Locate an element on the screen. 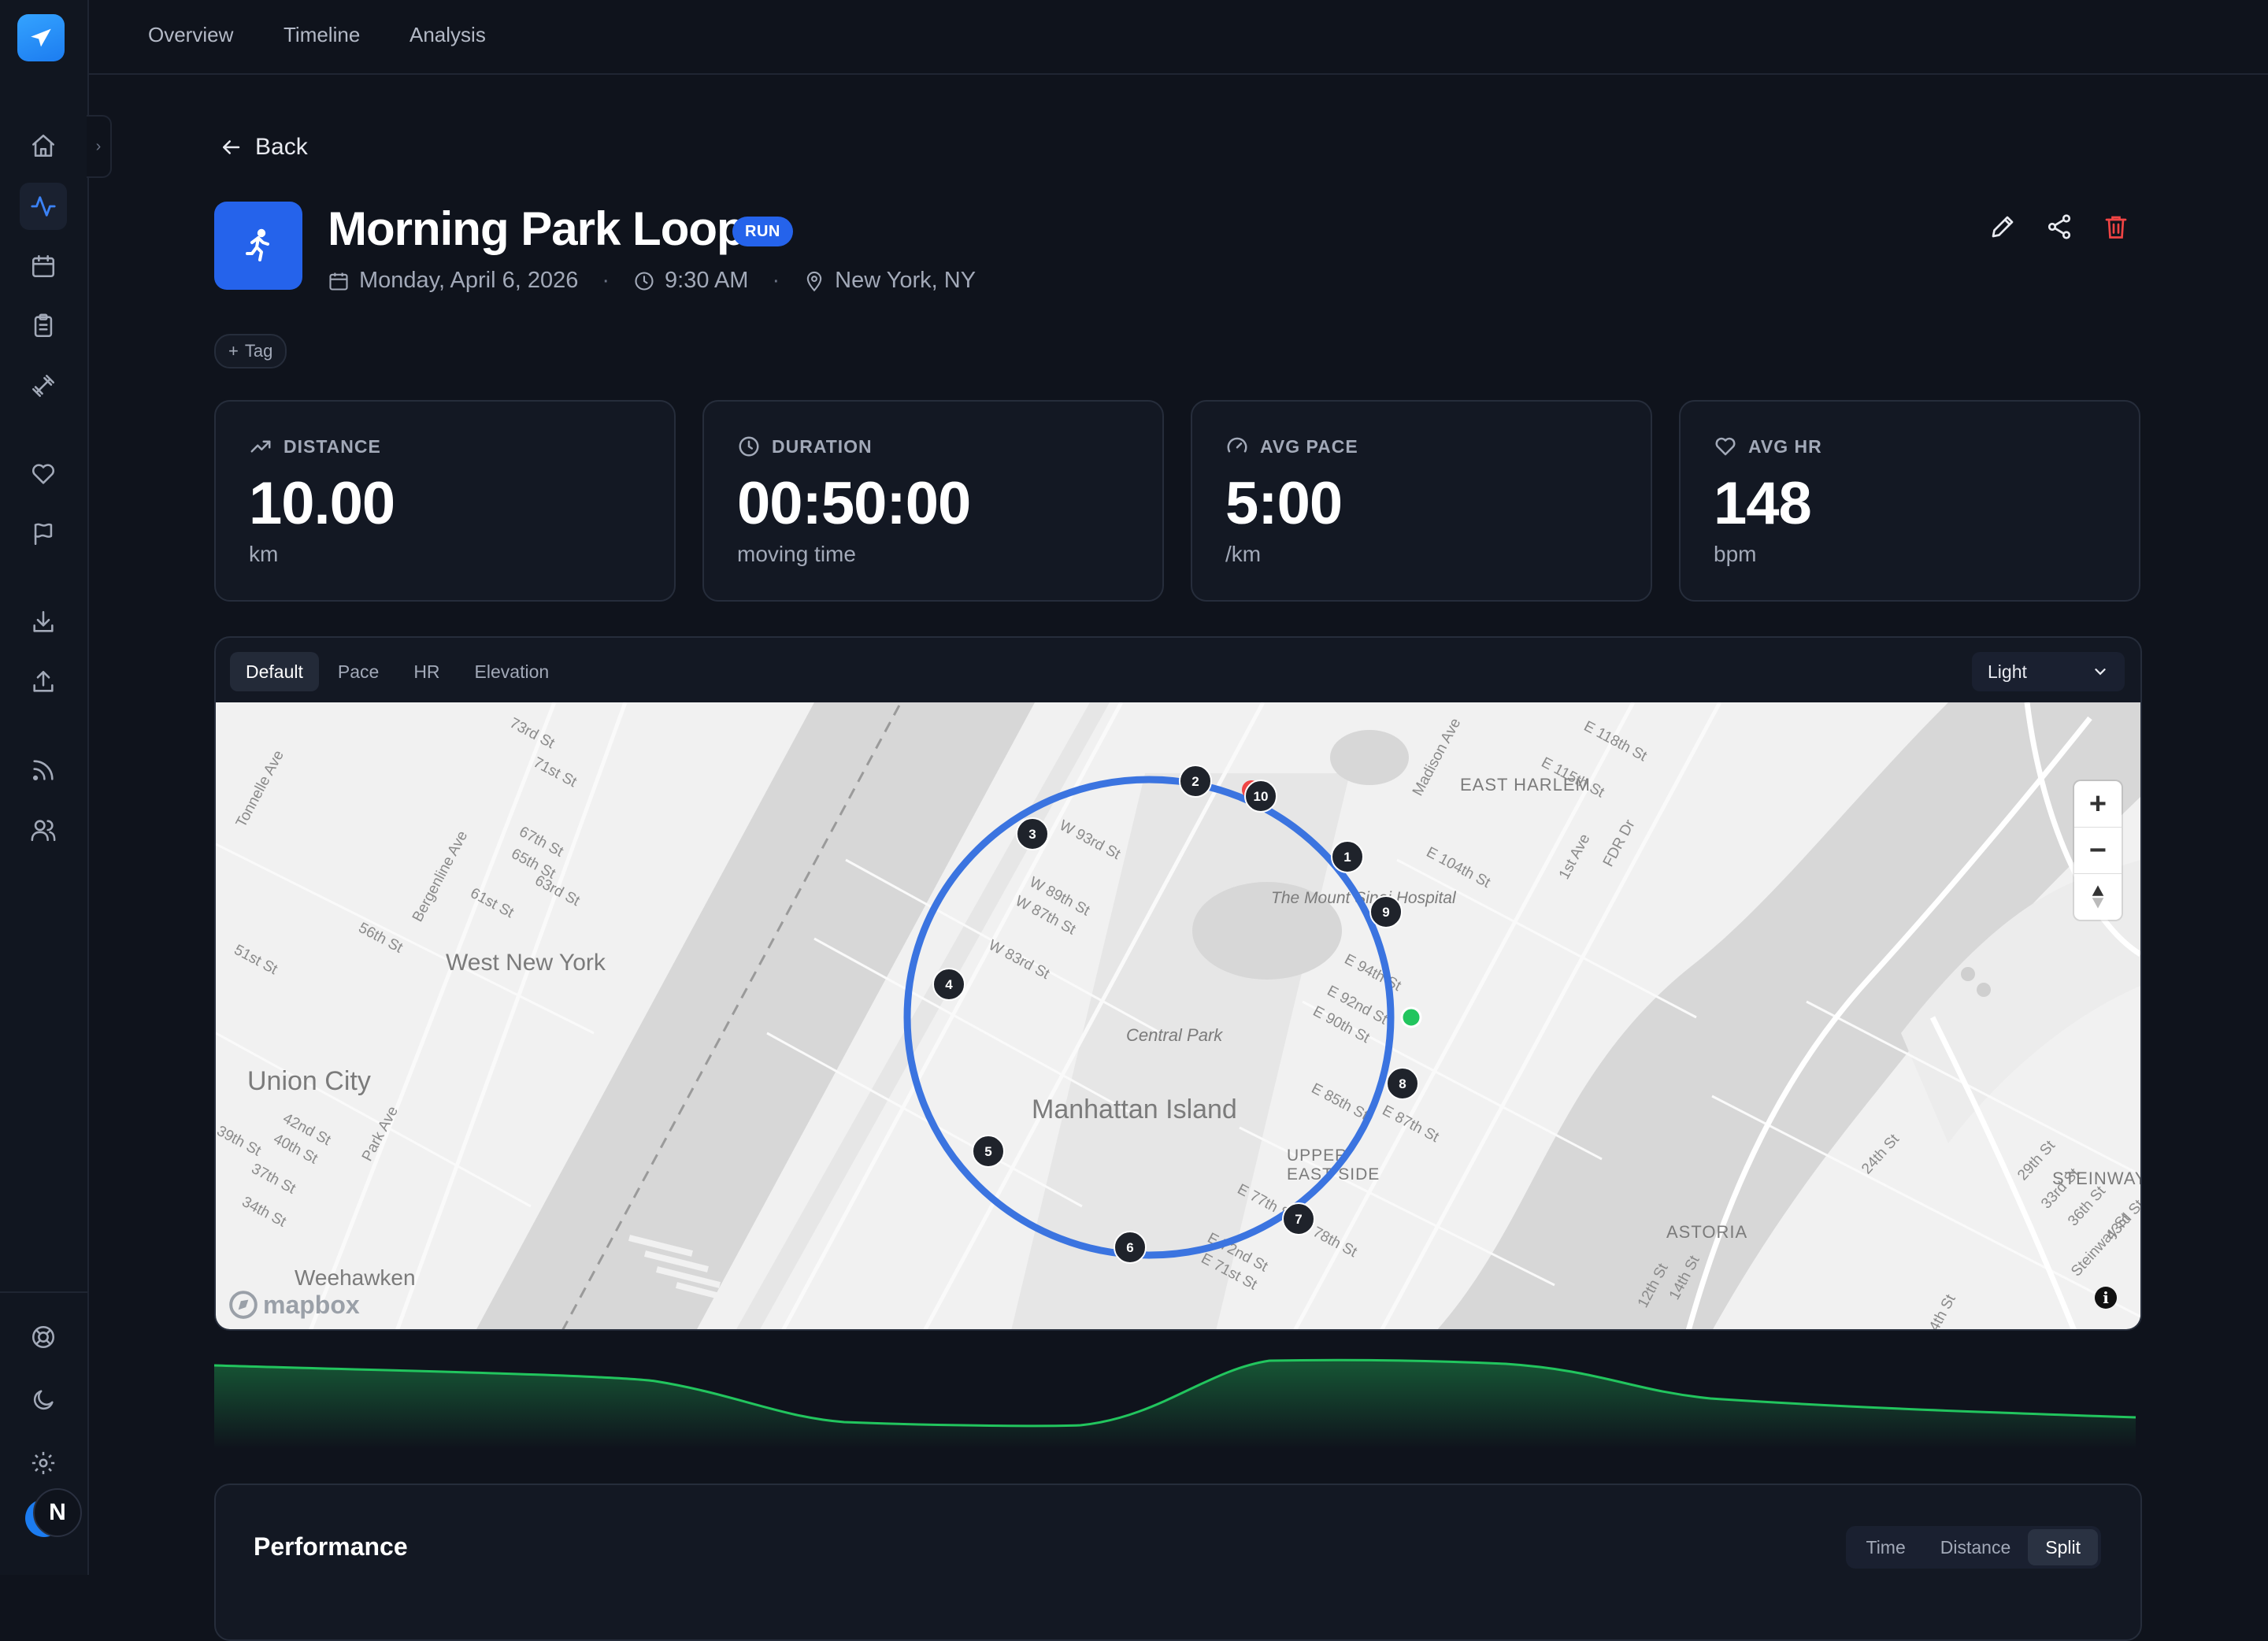 This screenshot has width=2268, height=1641. km-marker-6: 6 is located at coordinates (1130, 1247).